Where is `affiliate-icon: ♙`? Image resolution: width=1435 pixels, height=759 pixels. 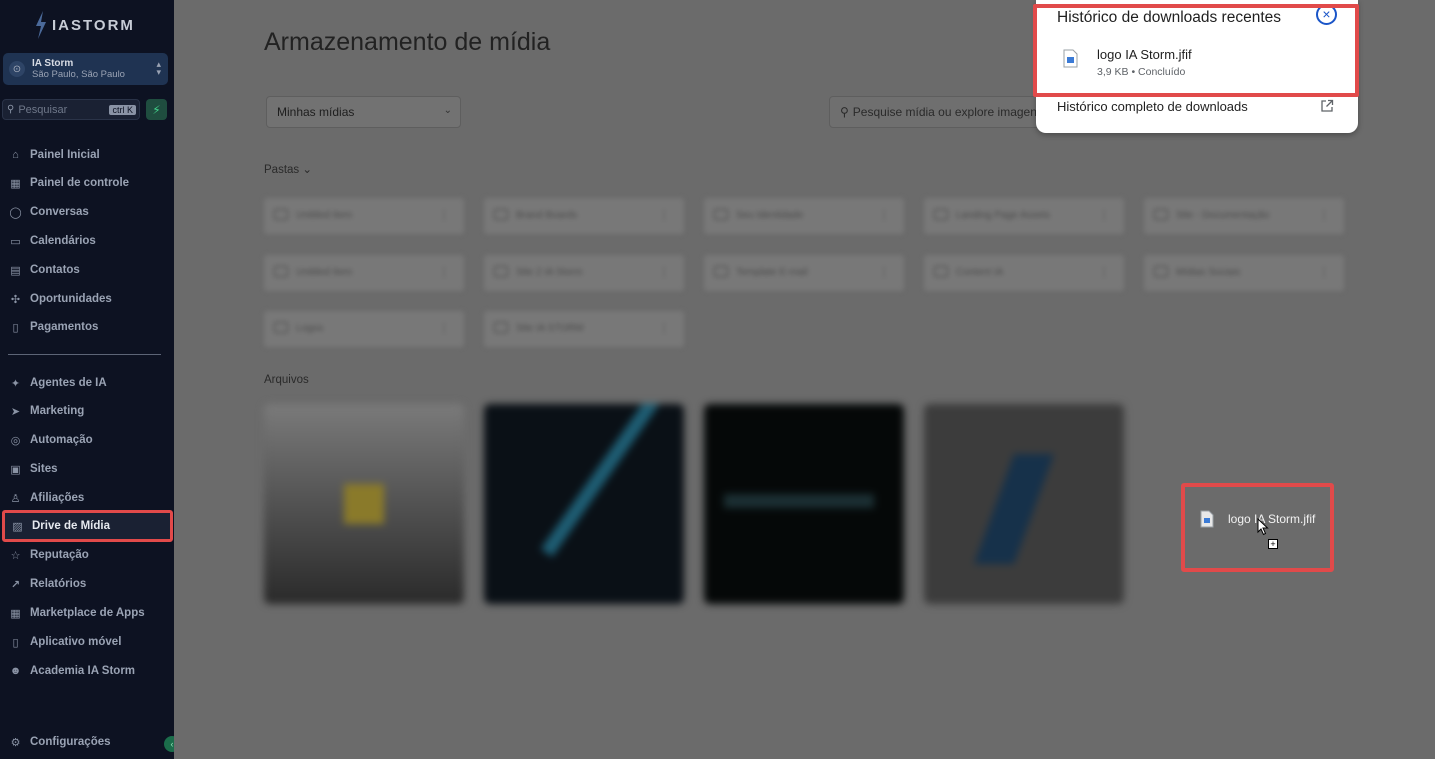
affiliate-icon: ♙ is located at coordinates (15, 498).